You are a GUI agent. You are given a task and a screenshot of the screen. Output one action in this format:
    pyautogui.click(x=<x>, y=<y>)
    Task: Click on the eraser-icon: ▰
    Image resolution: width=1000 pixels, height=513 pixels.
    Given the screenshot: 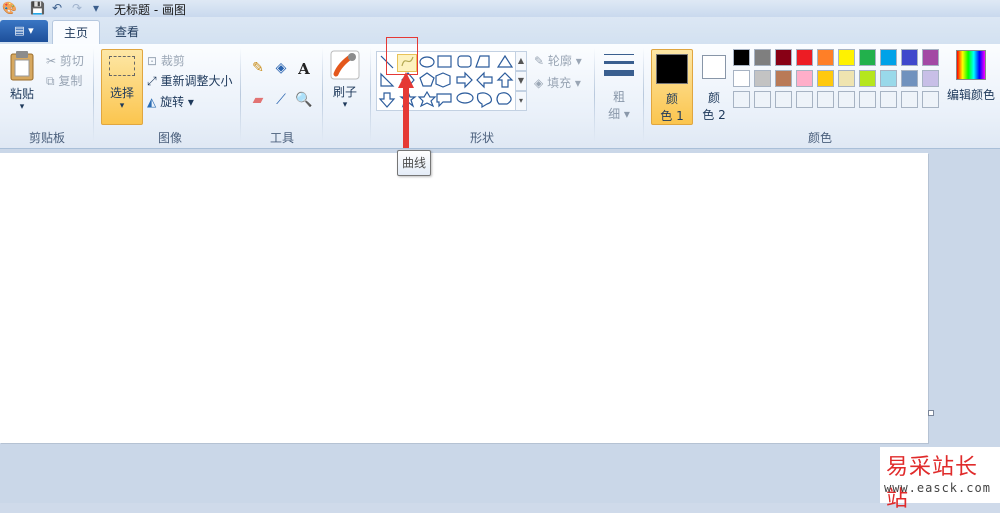 What is the action you would take?
    pyautogui.click(x=258, y=102)
    